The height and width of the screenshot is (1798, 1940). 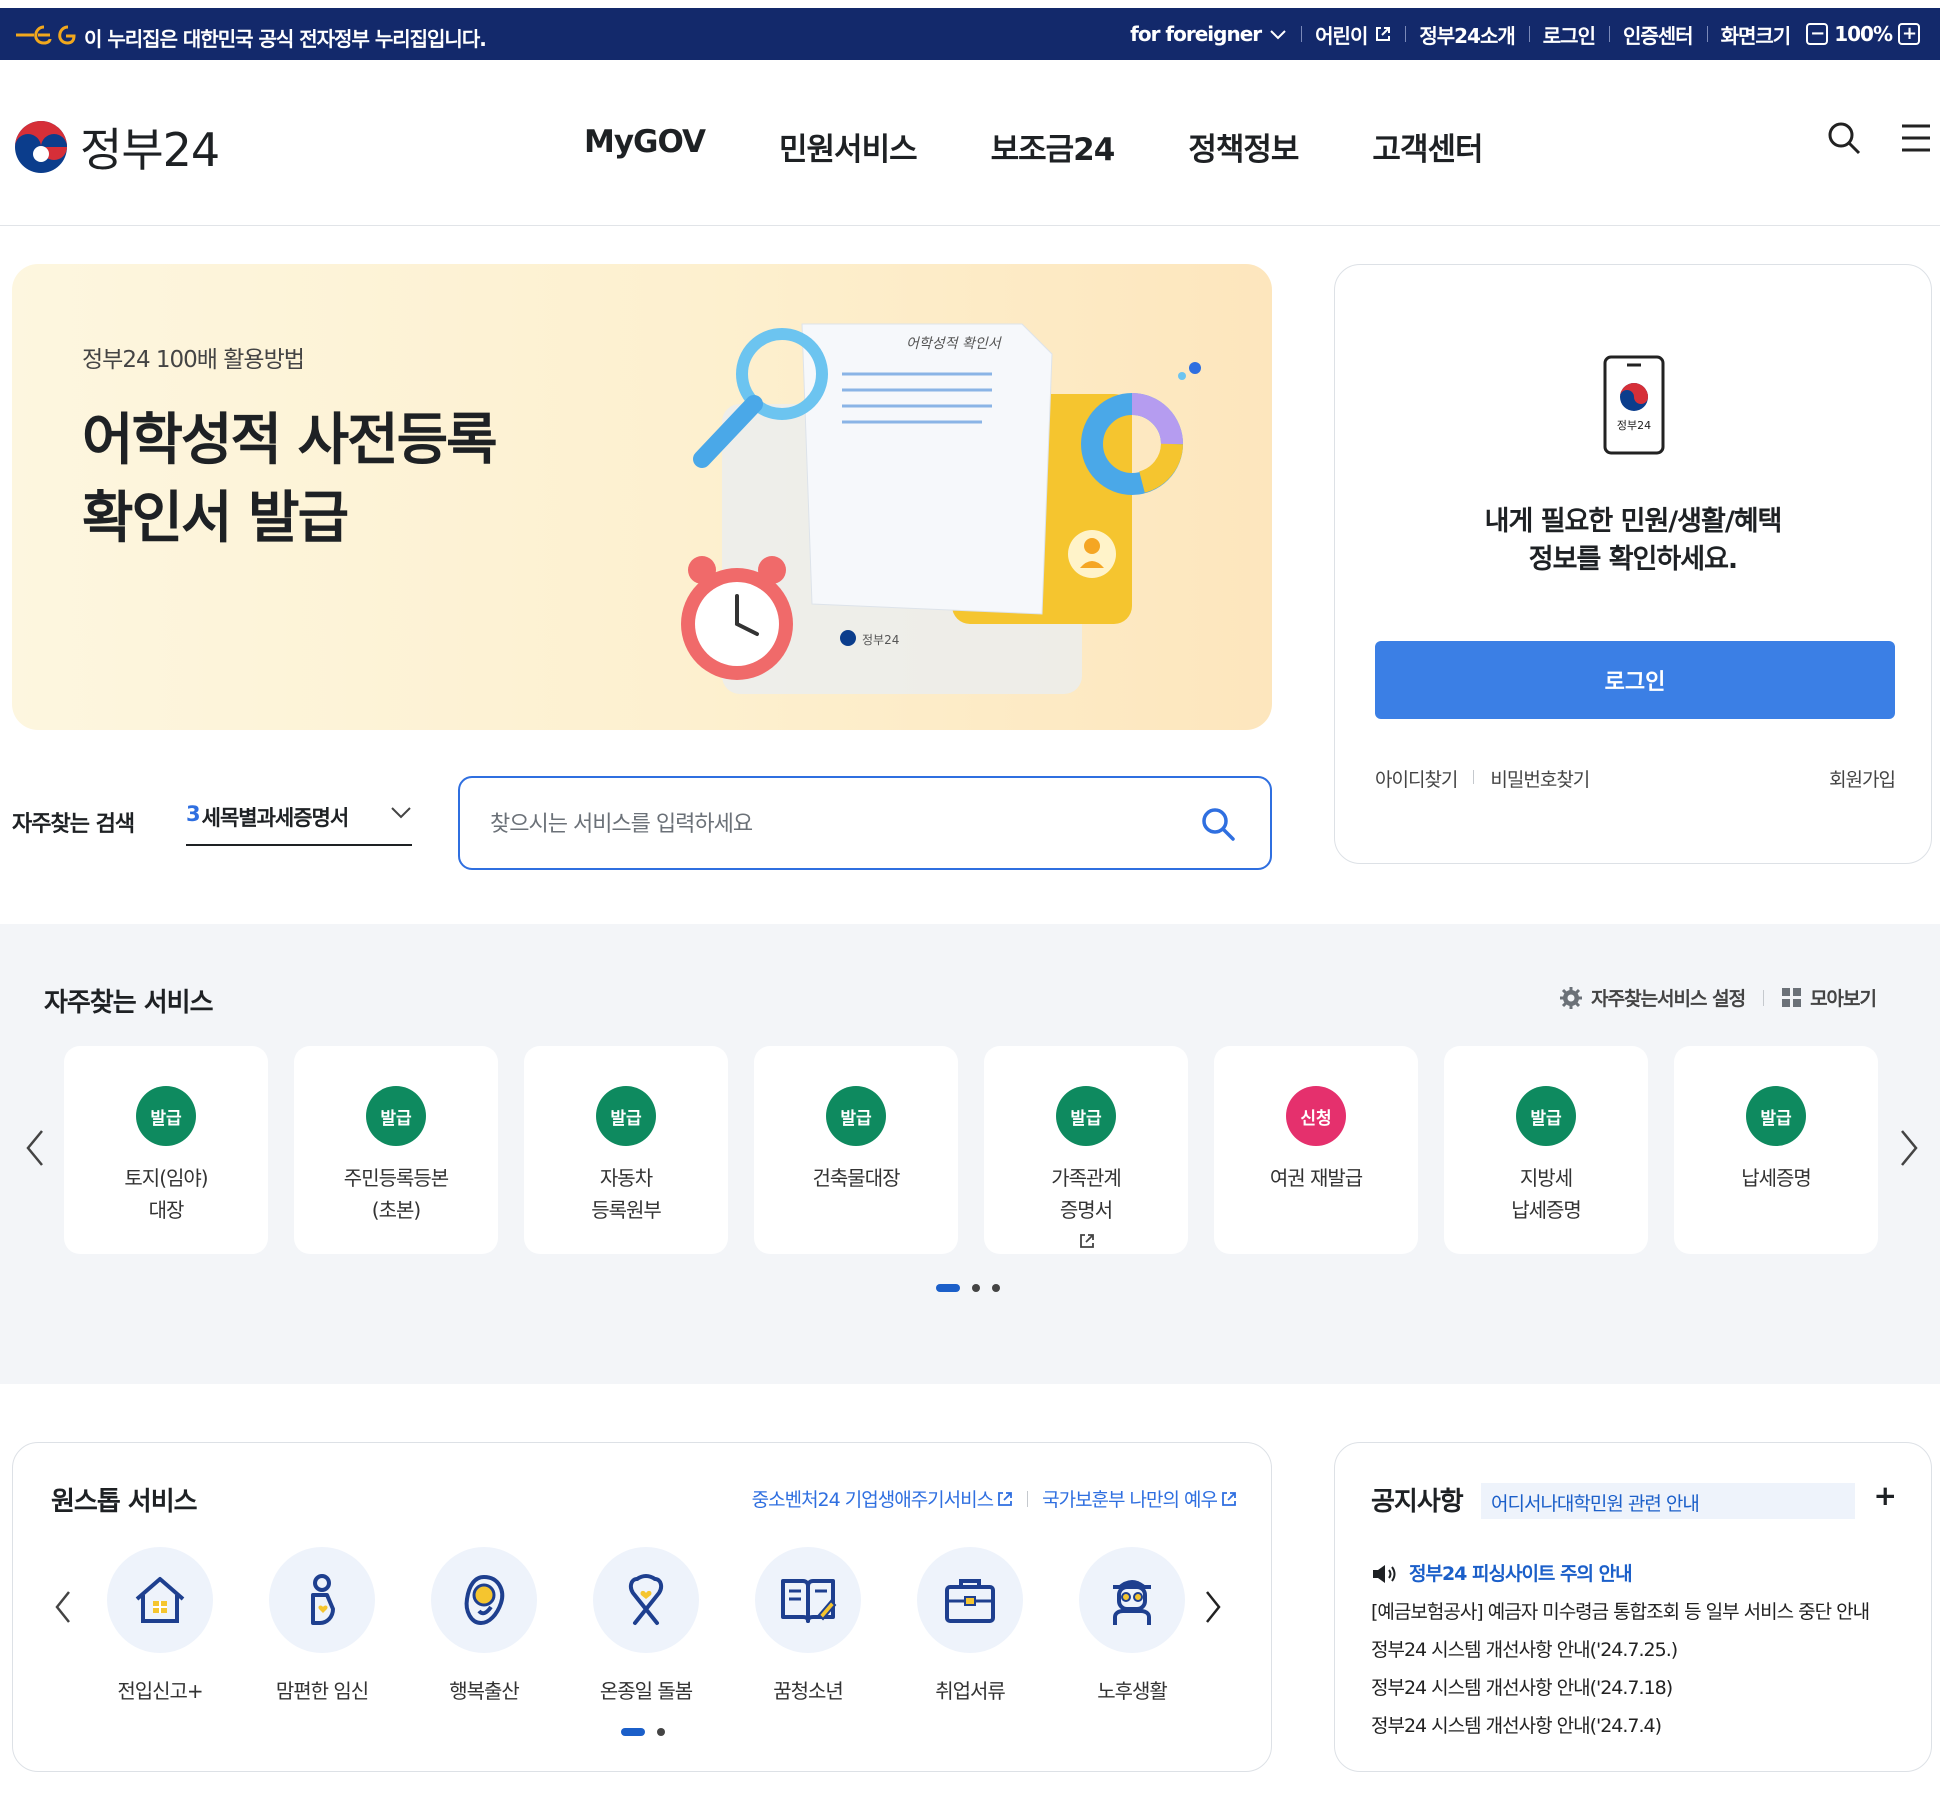 I want to click on service-card-family-certificate: 발급 가족관계 증명서, so click(x=1086, y=1150).